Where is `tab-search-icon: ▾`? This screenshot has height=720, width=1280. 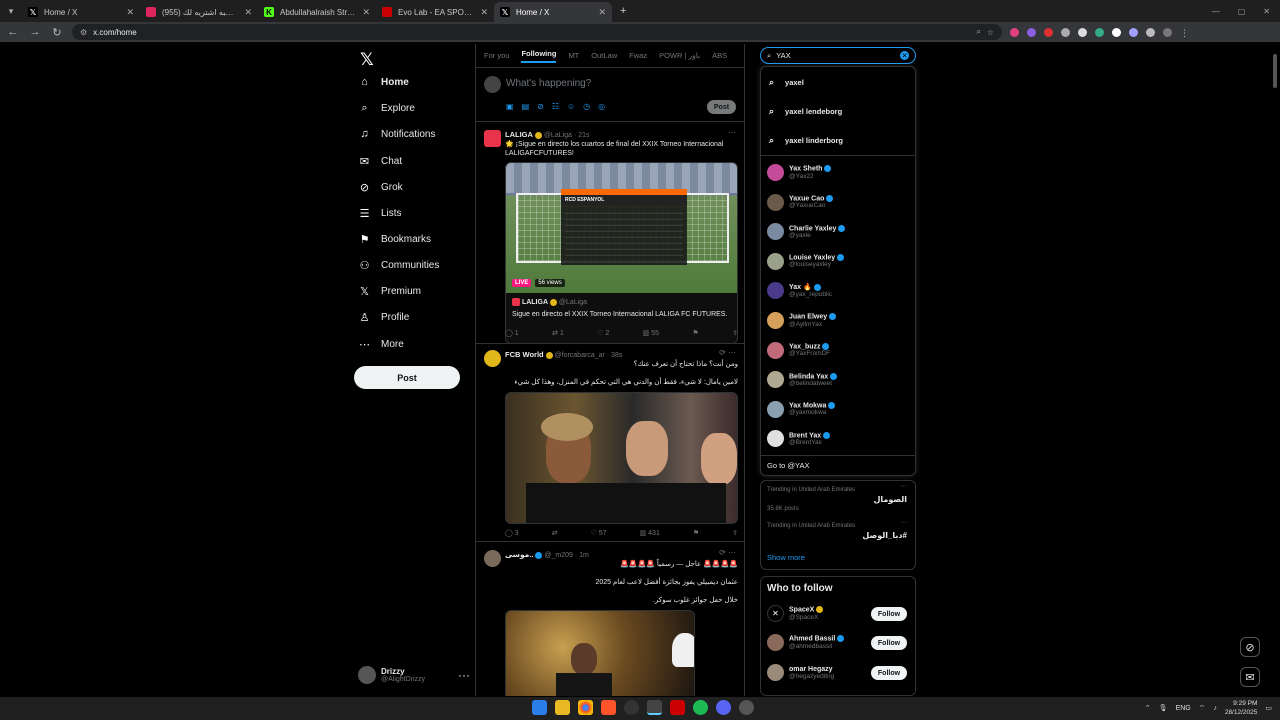 tab-search-icon: ▾ is located at coordinates (11, 11).